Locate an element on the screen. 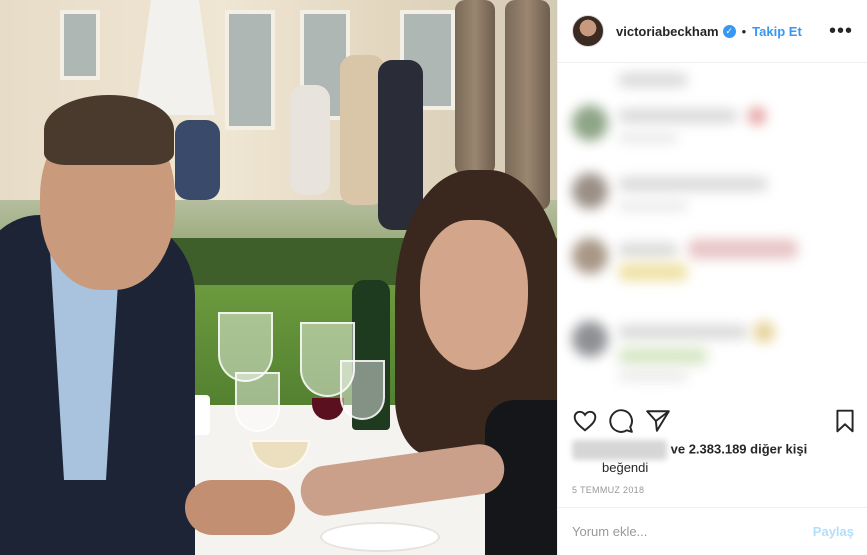  post-comment-button: Paylaş is located at coordinates (833, 531).